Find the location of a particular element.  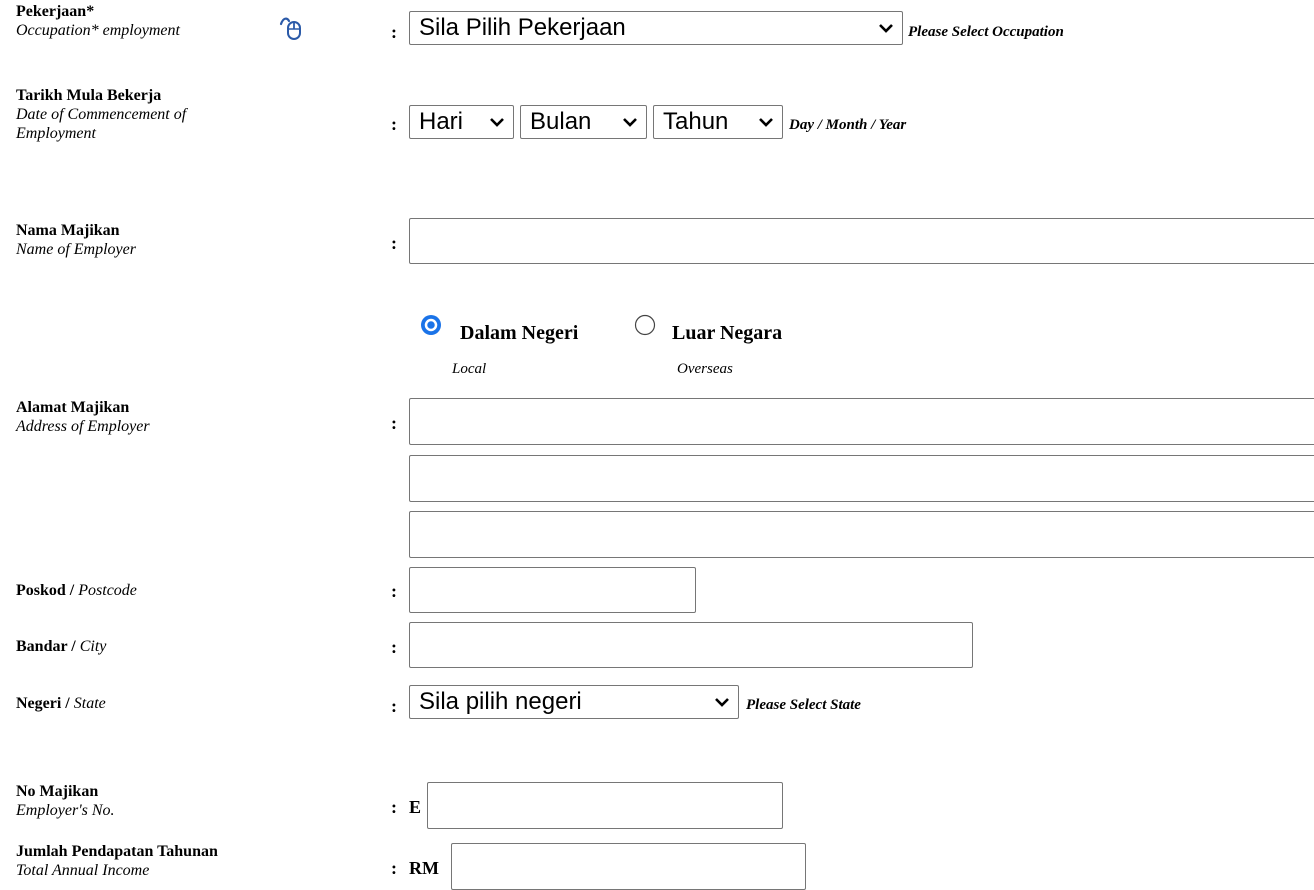

month-select: Bulan is located at coordinates (583, 122).